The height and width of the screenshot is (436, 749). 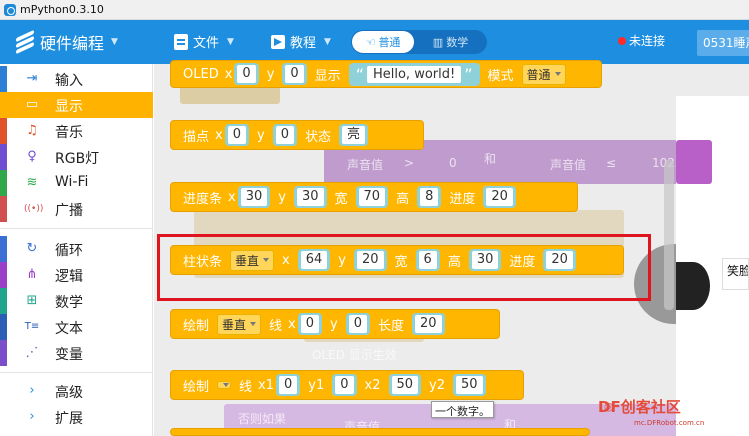 What do you see at coordinates (69, 211) in the screenshot?
I see `category-label: 广播` at bounding box center [69, 211].